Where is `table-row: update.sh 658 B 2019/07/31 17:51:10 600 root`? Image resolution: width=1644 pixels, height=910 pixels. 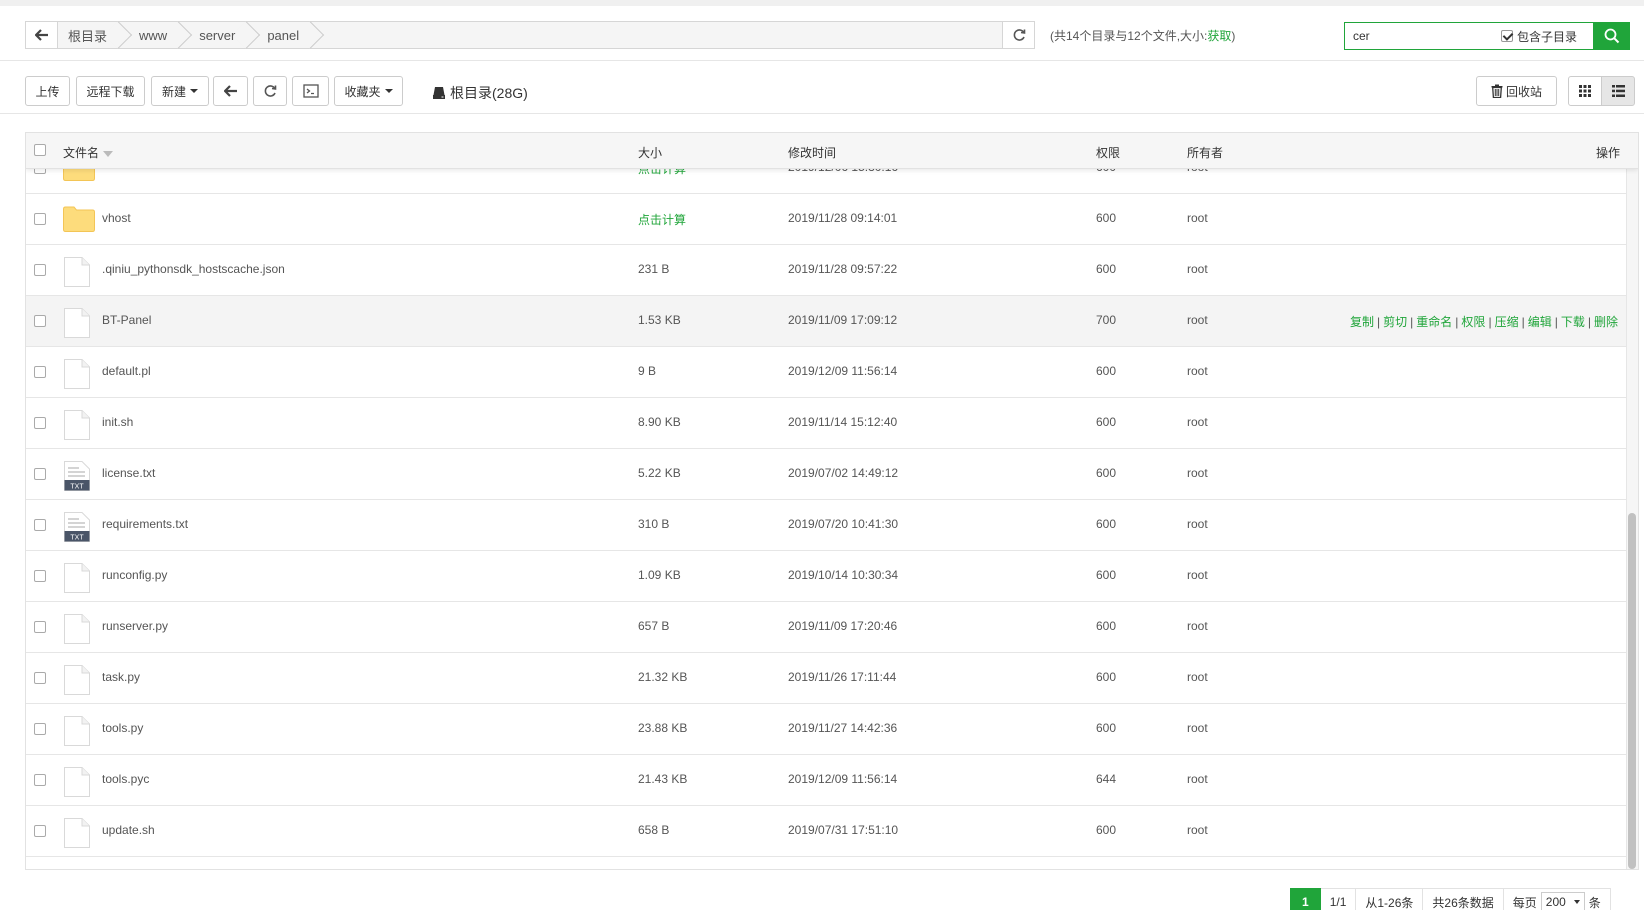 table-row: update.sh 658 B 2019/07/31 17:51:10 600 root is located at coordinates (826, 831).